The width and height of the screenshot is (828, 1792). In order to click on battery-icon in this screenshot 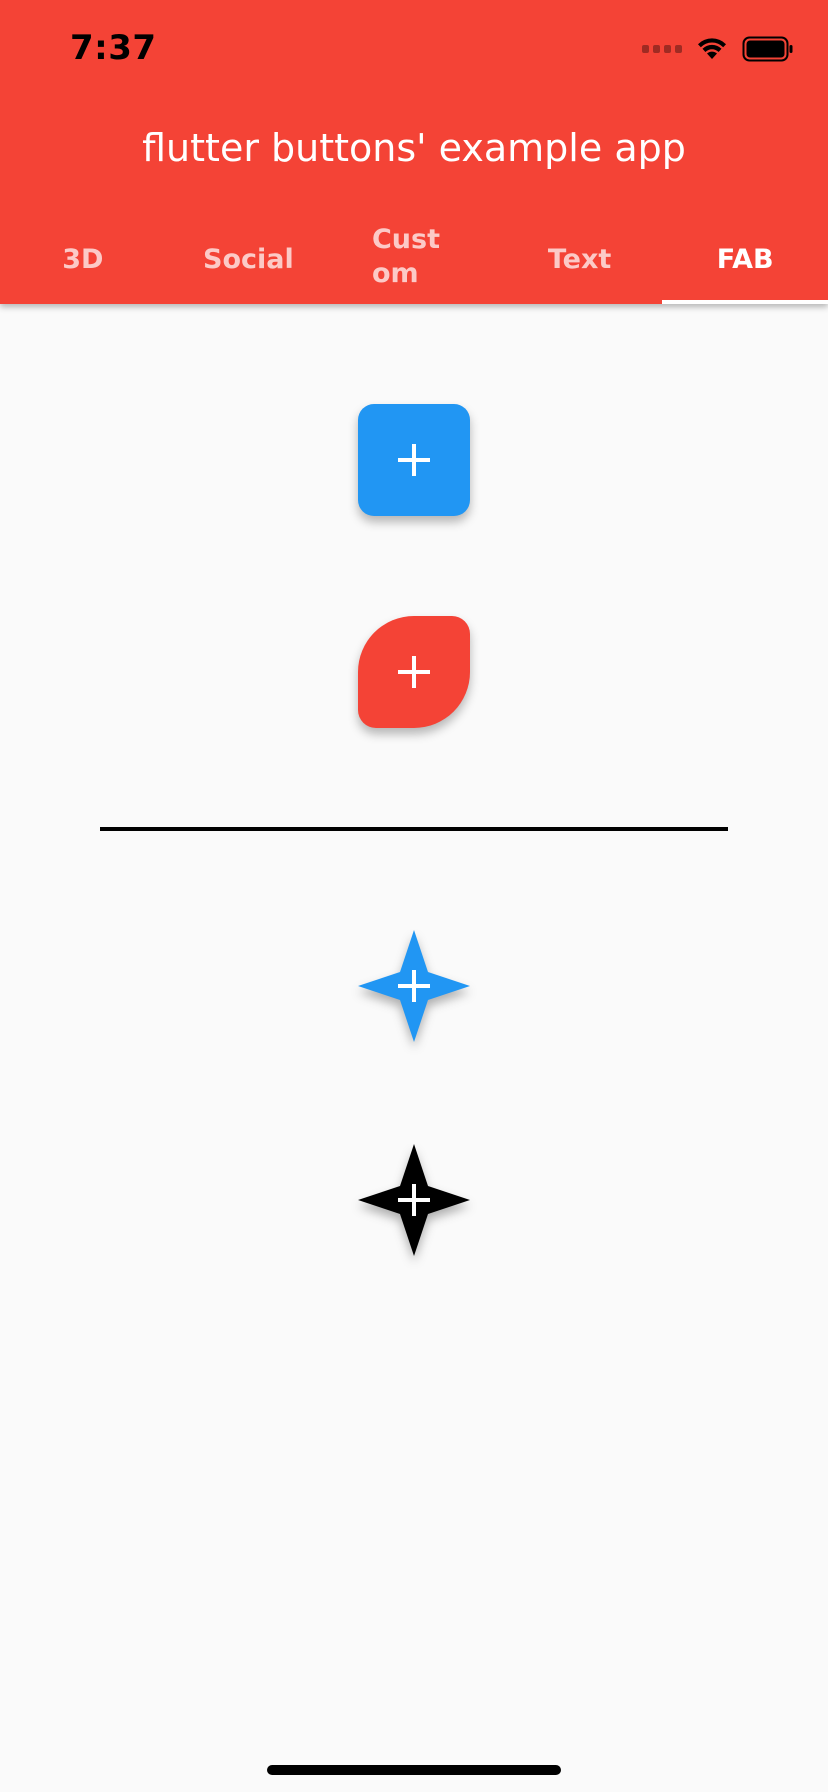, I will do `click(767, 49)`.